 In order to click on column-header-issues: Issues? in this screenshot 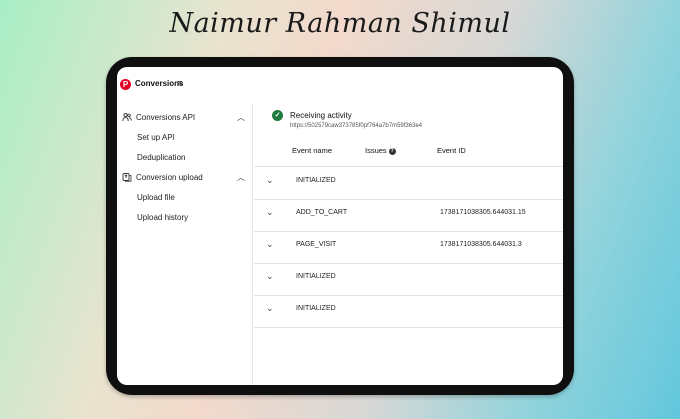, I will do `click(380, 150)`.